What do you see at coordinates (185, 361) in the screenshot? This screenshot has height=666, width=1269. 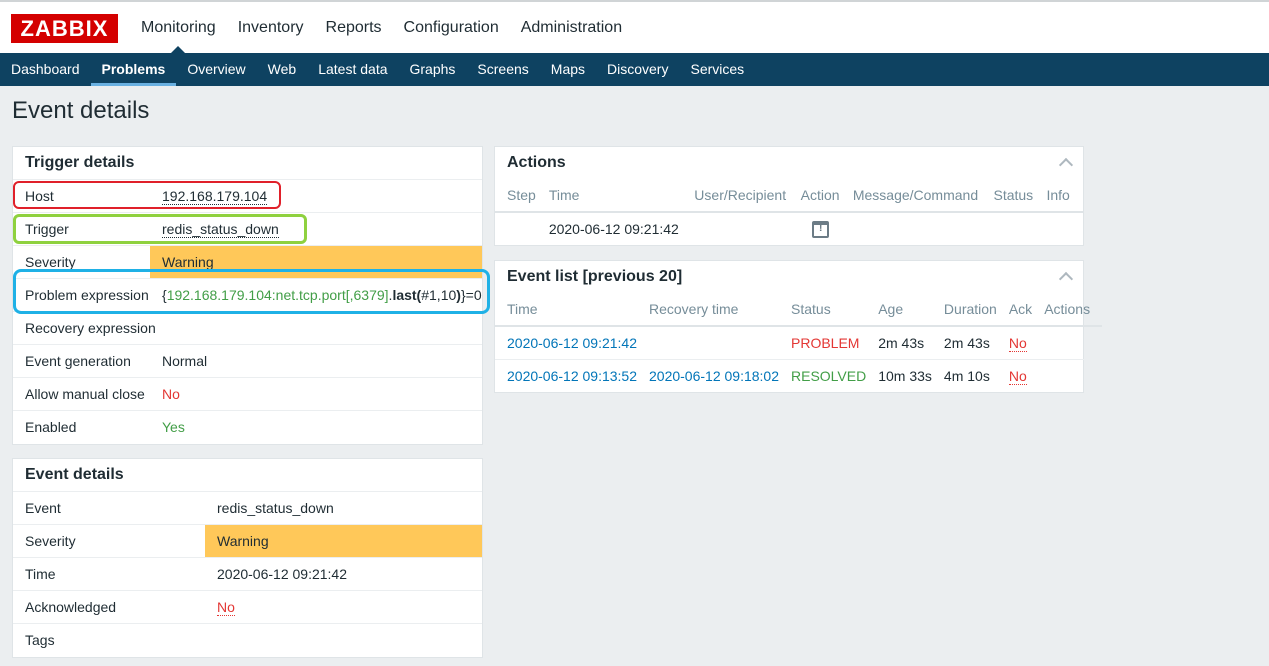 I see `event-generation-value: Normal` at bounding box center [185, 361].